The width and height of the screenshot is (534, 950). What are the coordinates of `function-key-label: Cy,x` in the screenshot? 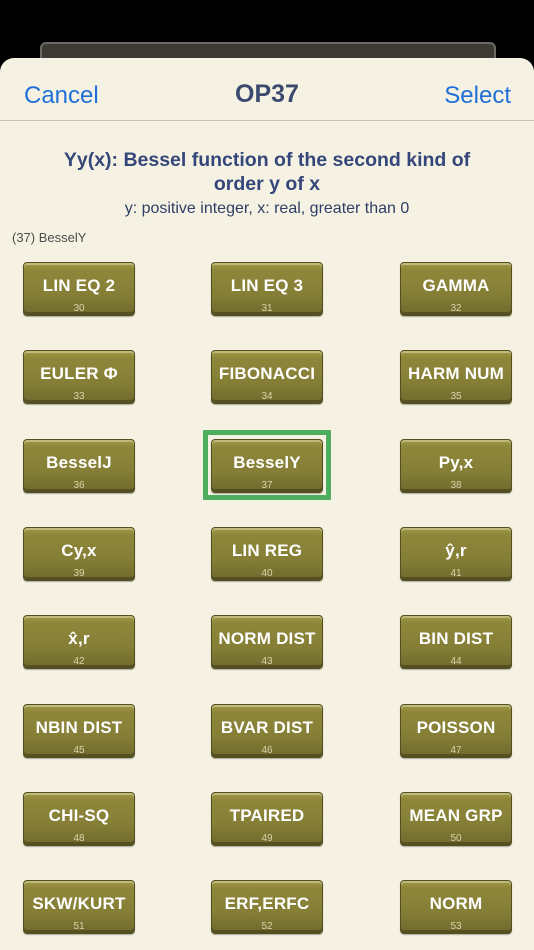 It's located at (79, 550).